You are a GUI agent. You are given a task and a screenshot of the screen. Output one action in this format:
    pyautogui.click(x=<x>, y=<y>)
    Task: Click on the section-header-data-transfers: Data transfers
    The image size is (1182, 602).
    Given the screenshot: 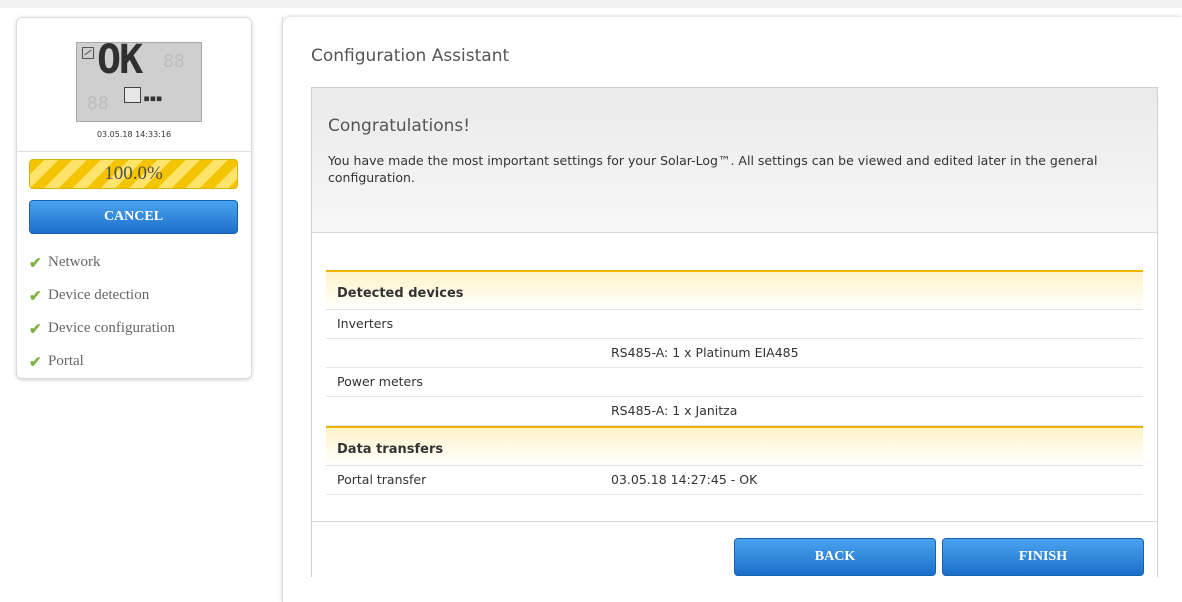 What is the action you would take?
    pyautogui.click(x=734, y=446)
    